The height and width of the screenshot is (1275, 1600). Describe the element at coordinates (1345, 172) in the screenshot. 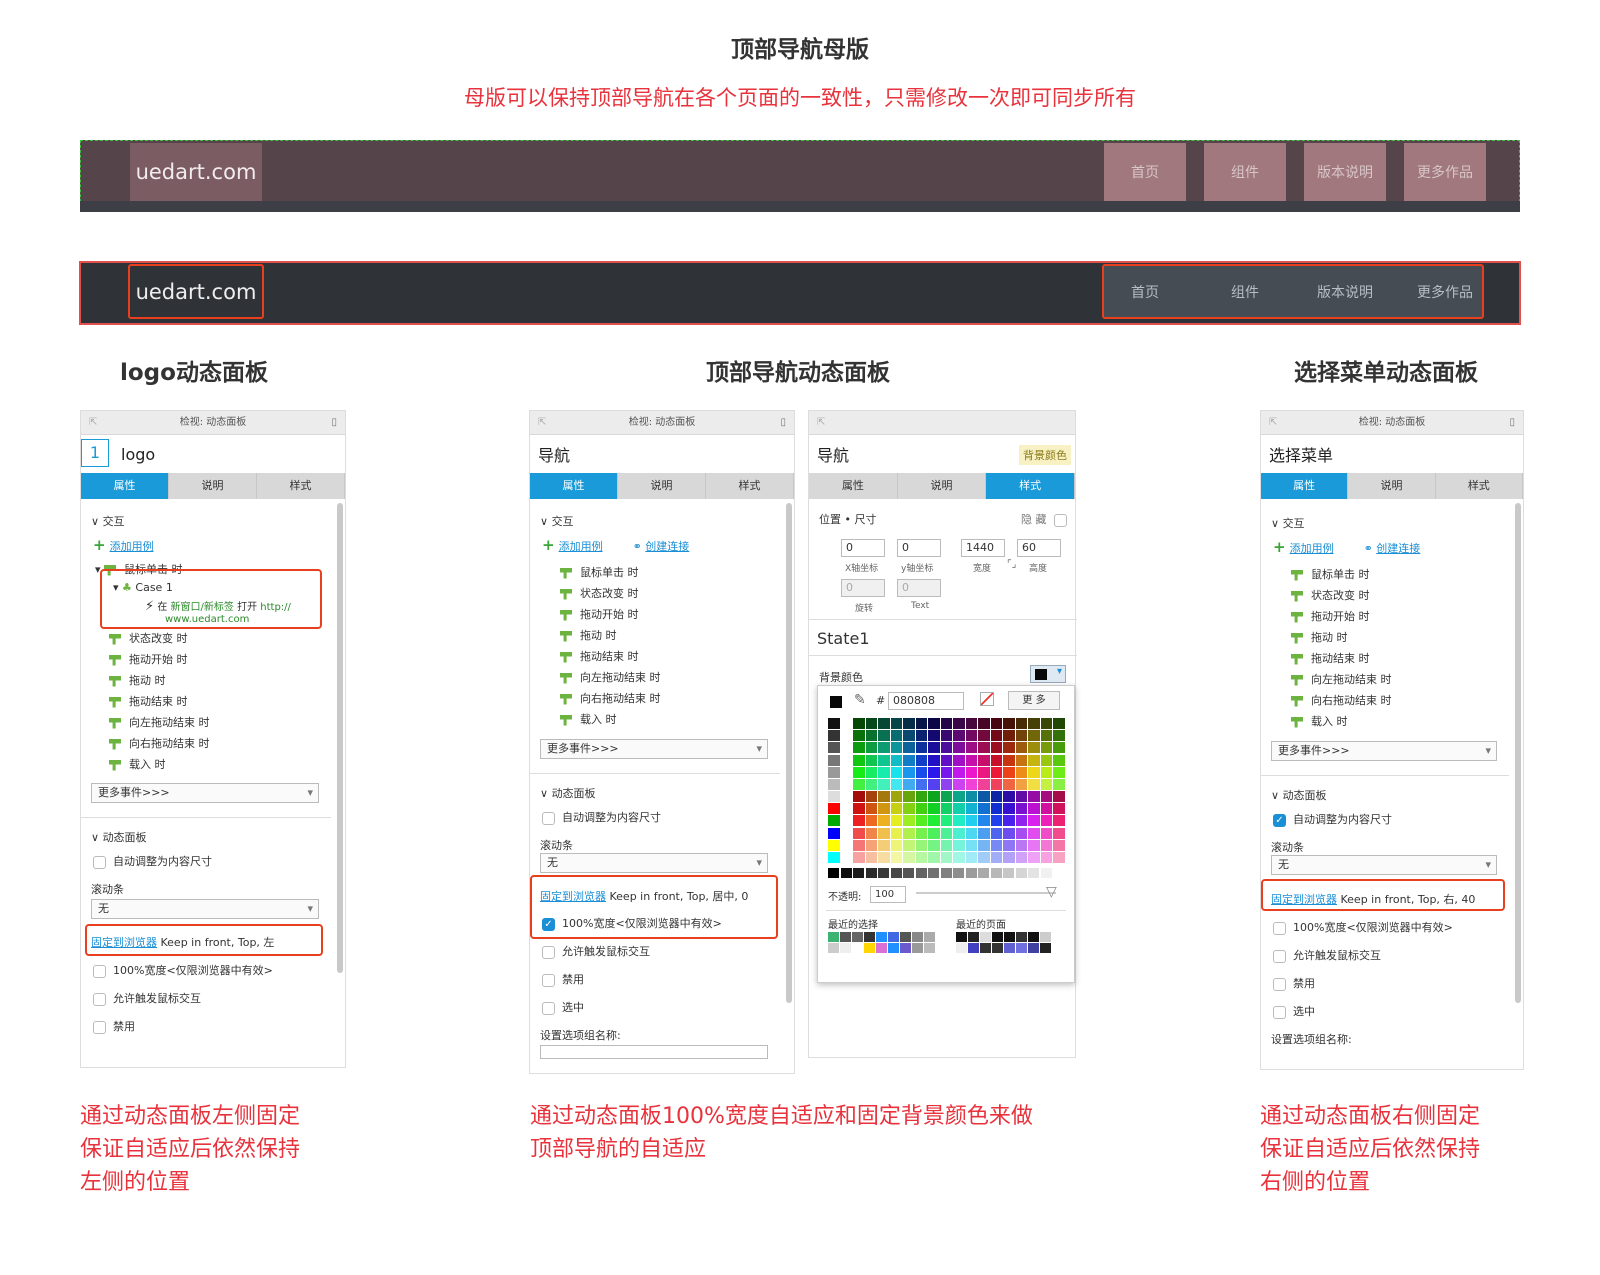

I see `master-nav-release: 版本说明` at that location.